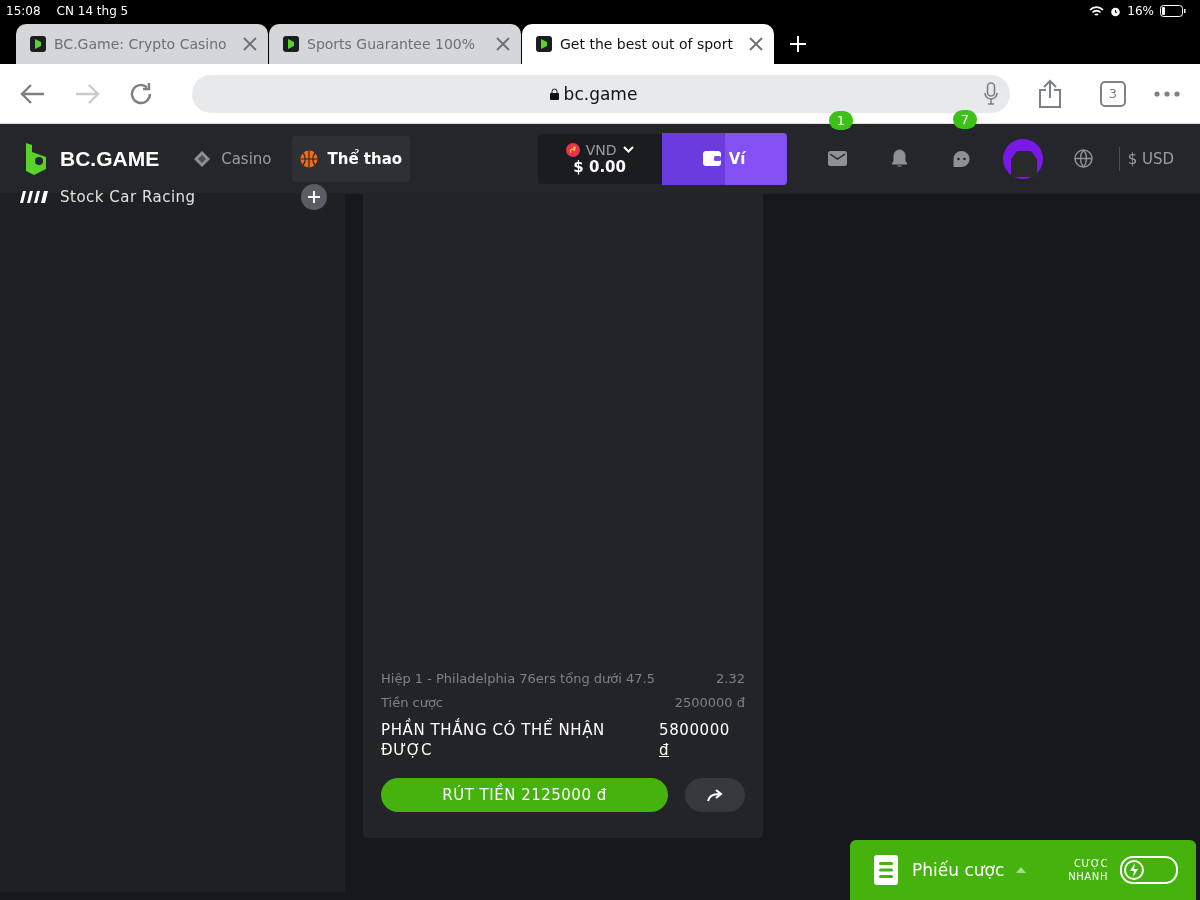 The image size is (1200, 900). Describe the element at coordinates (1173, 11) in the screenshot. I see `battery-icon` at that location.